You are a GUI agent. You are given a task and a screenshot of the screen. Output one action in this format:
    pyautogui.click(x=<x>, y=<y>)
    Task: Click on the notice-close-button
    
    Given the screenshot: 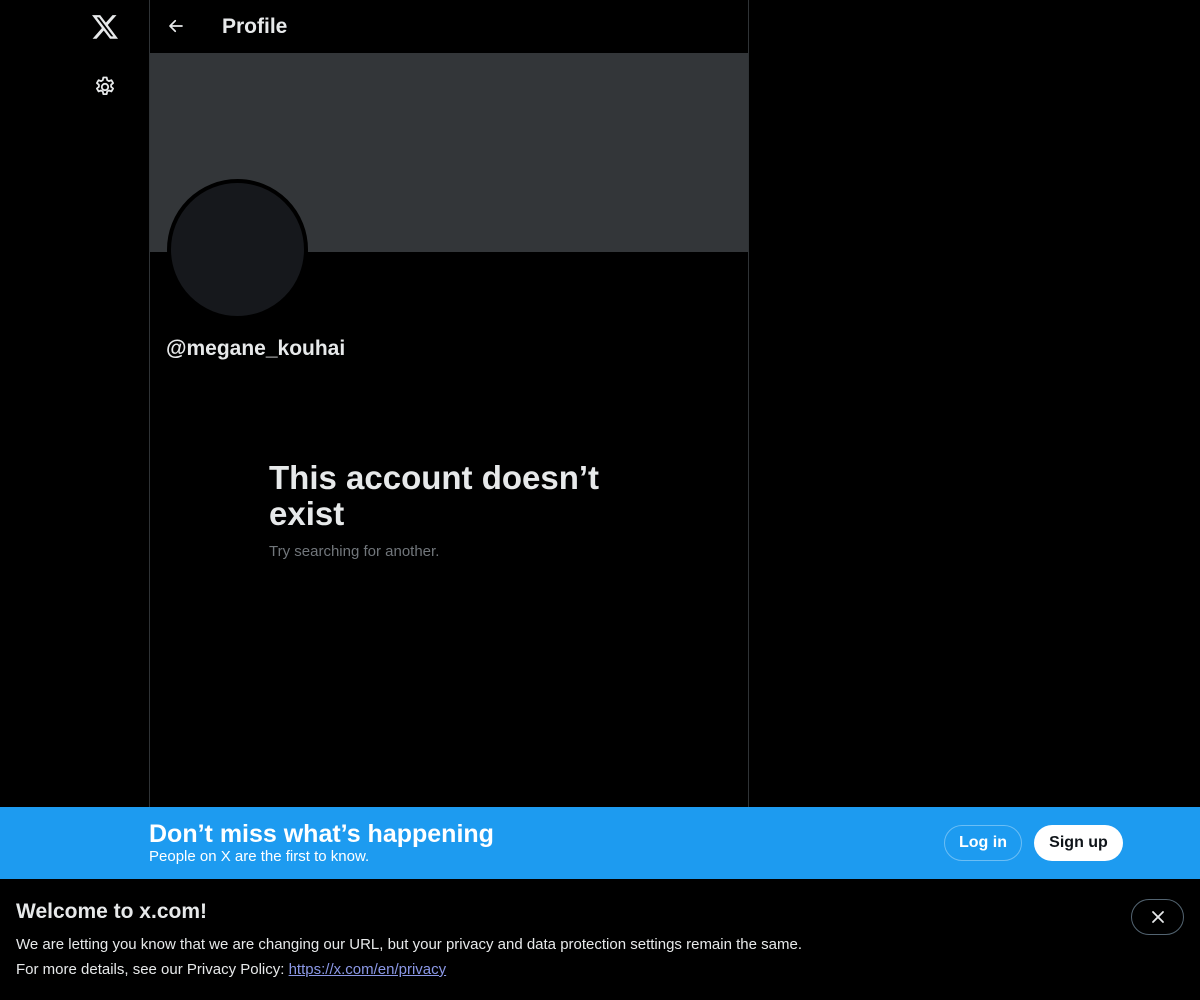 What is the action you would take?
    pyautogui.click(x=1157, y=917)
    